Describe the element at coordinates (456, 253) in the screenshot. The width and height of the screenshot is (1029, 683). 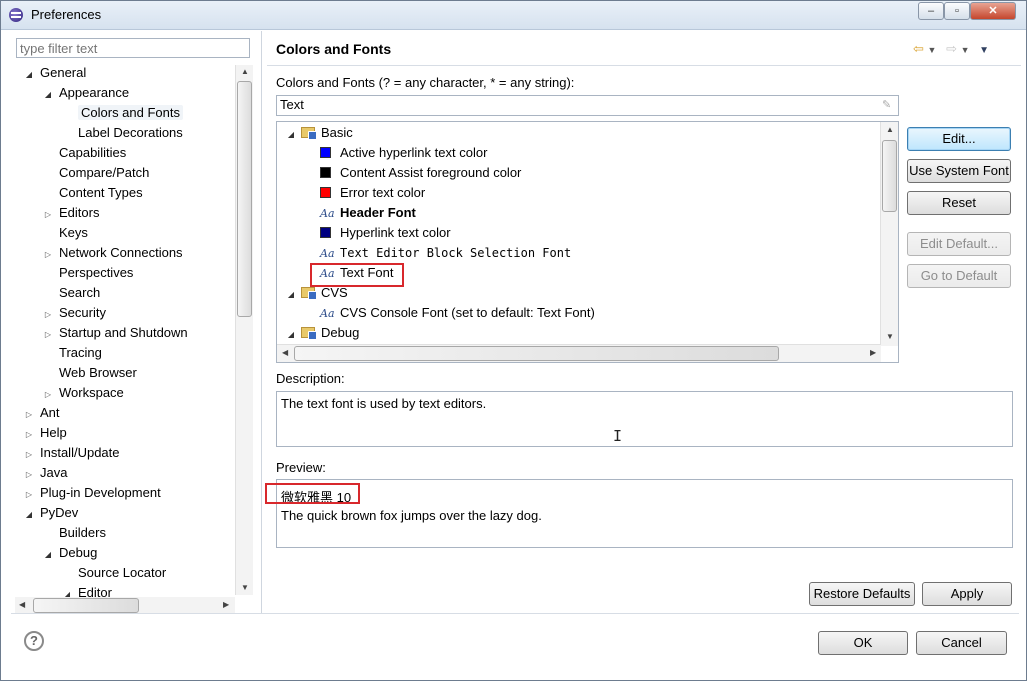
I see `color-font-item-label: Text Editor Block Selection Font` at that location.